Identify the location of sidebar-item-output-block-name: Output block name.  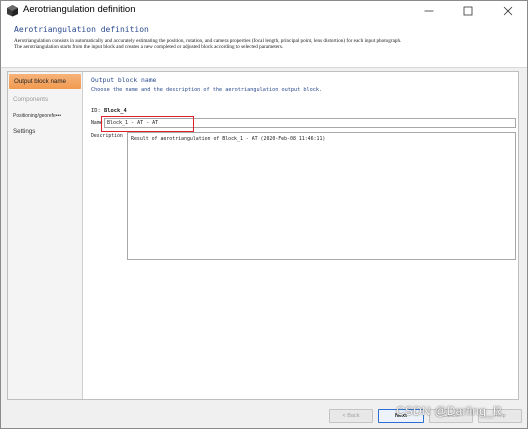
(45, 81).